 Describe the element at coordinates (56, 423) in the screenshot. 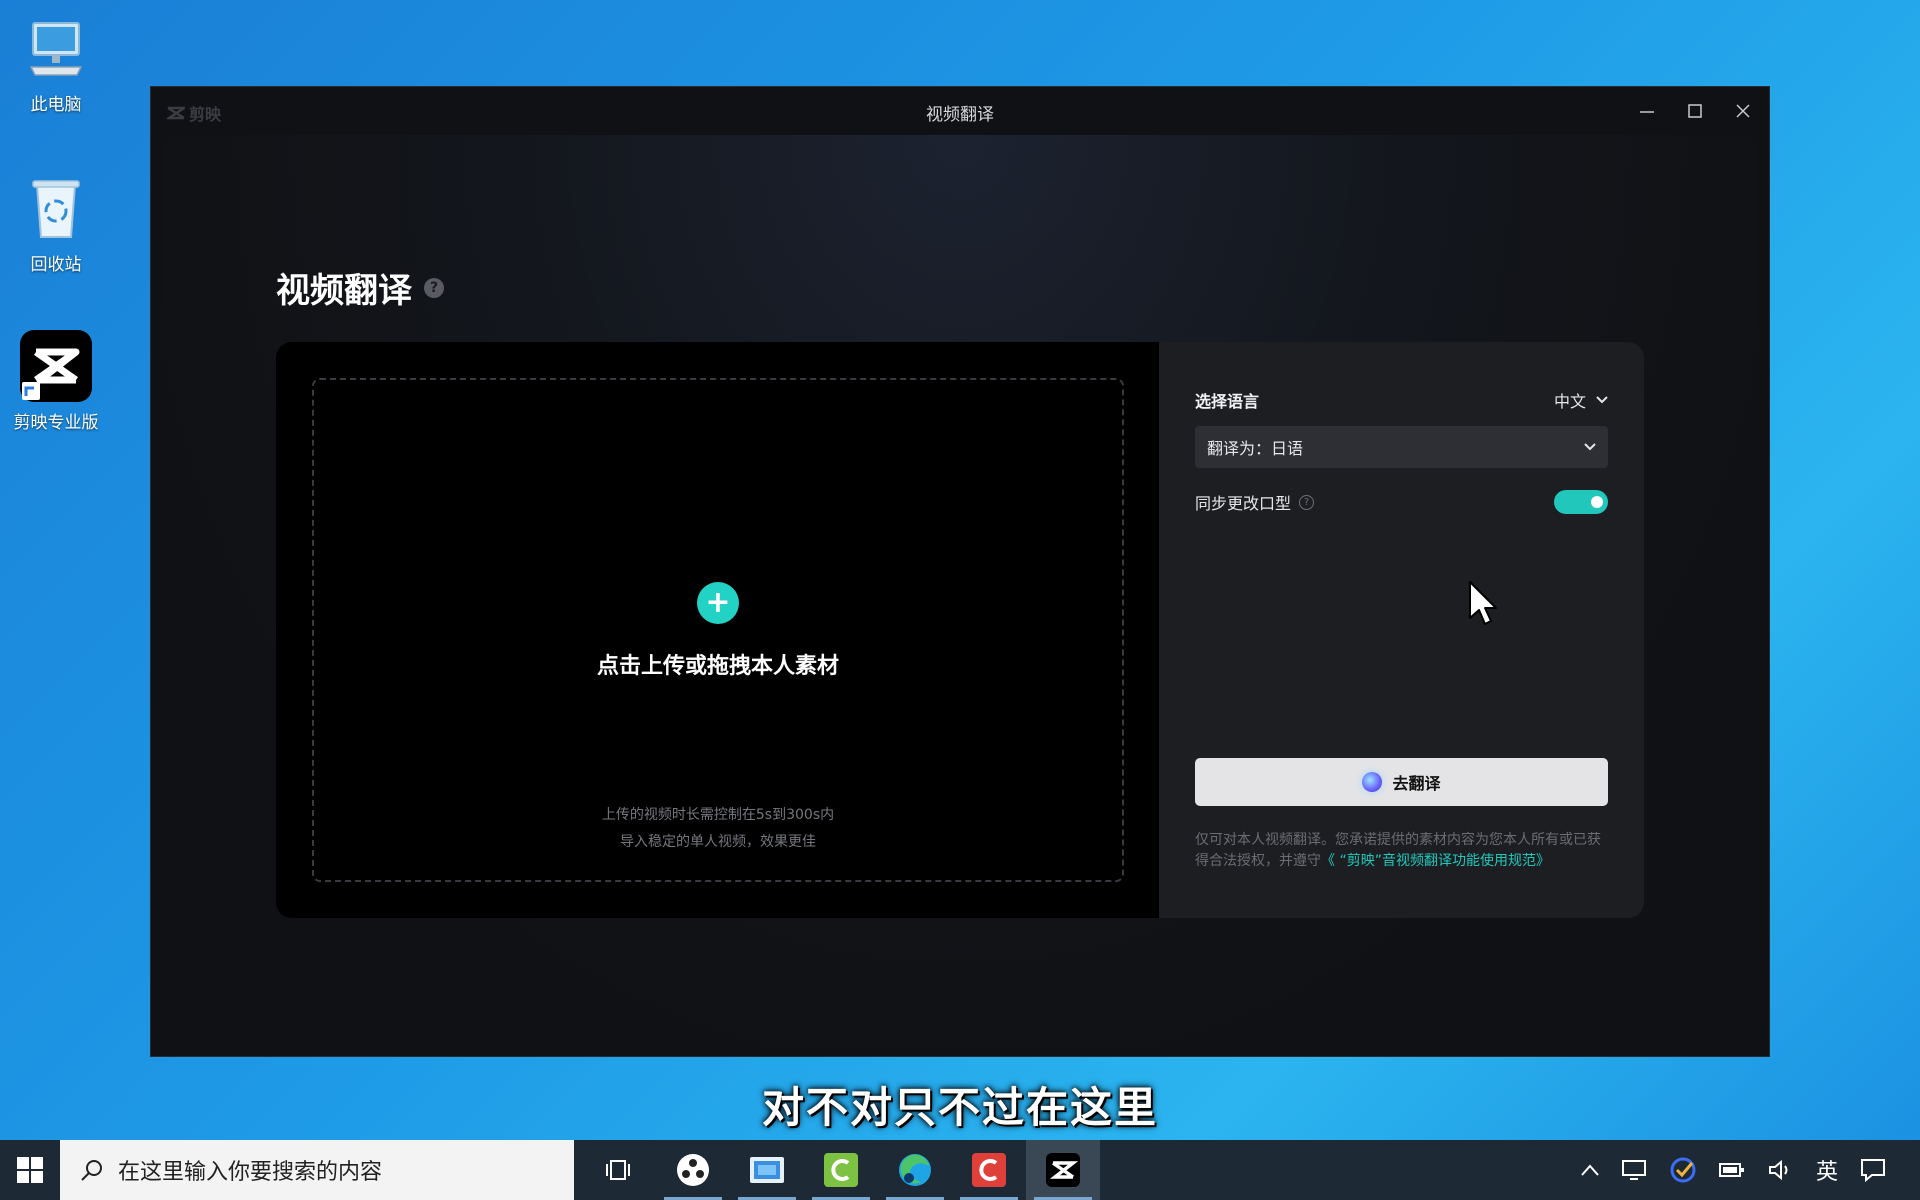

I see `desktop-icon-label: 剪映专业版` at that location.